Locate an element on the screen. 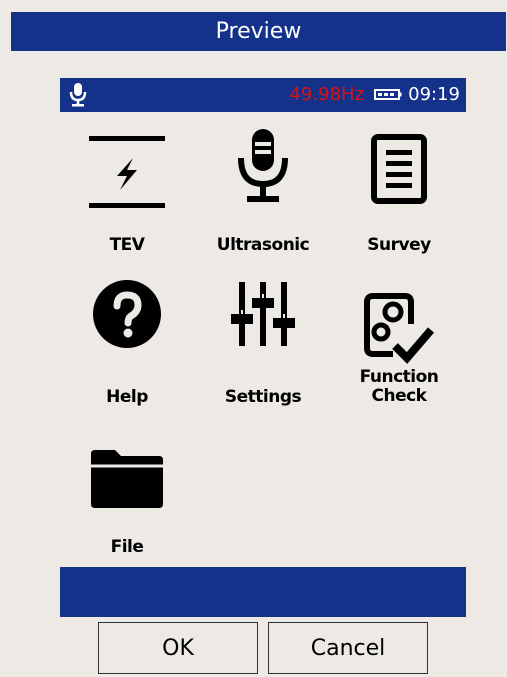 The width and height of the screenshot is (507, 677). menu-item-label: Settings is located at coordinates (263, 397).